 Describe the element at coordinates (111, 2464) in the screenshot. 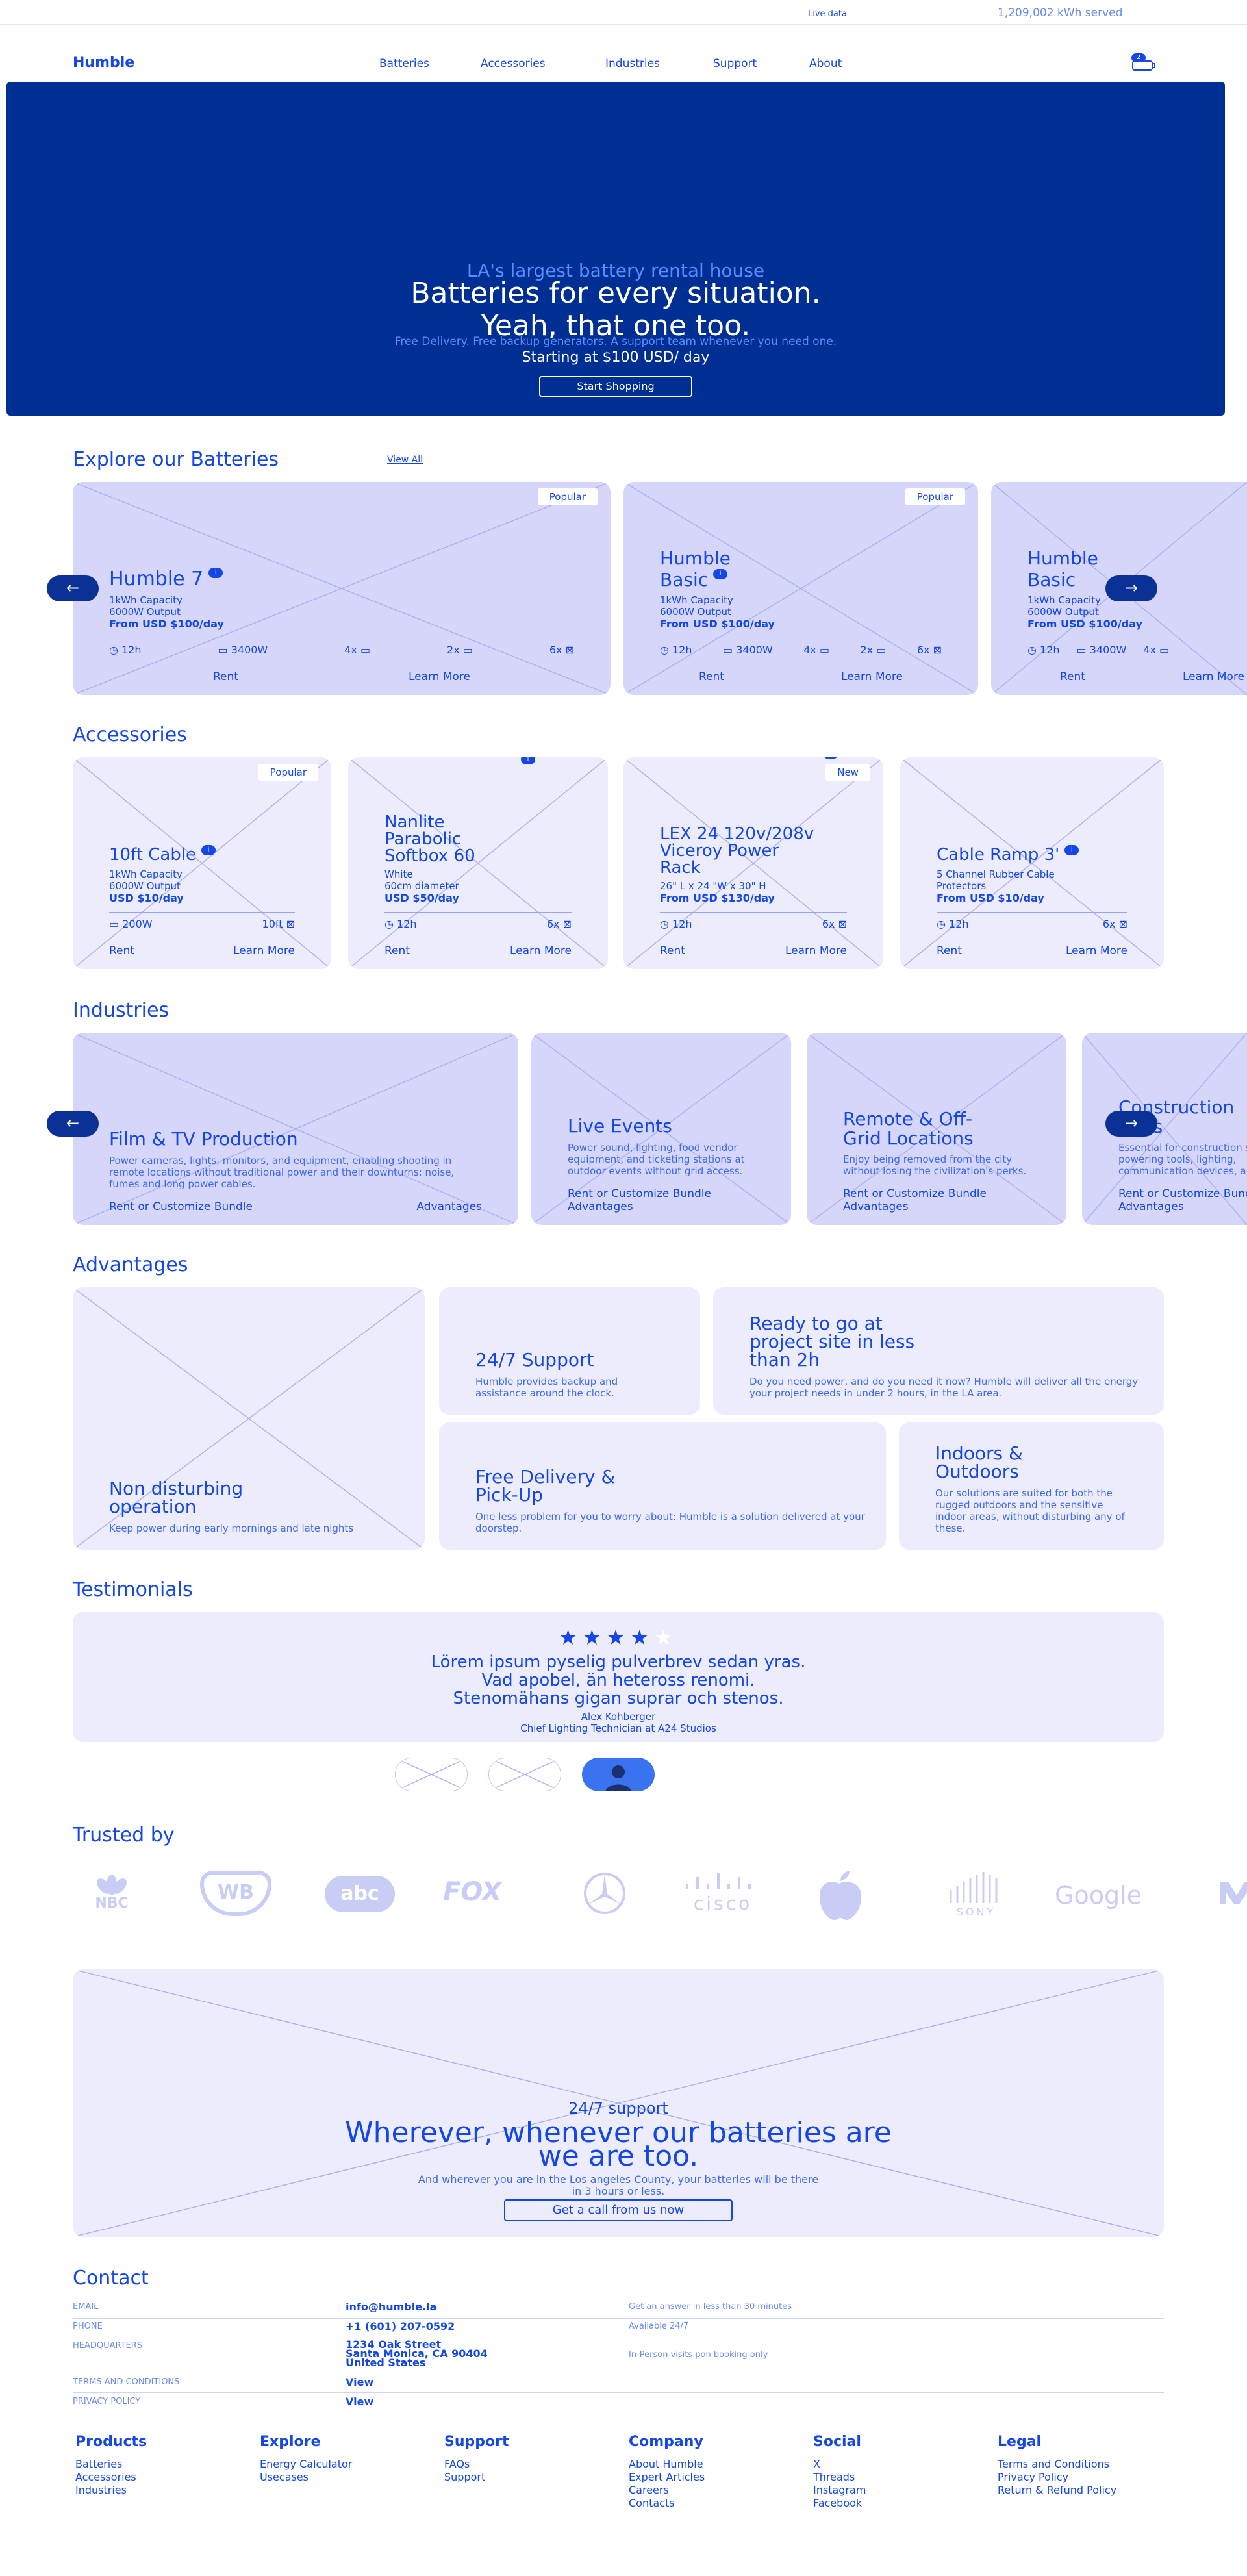

I see `footer-link: Batteries` at that location.